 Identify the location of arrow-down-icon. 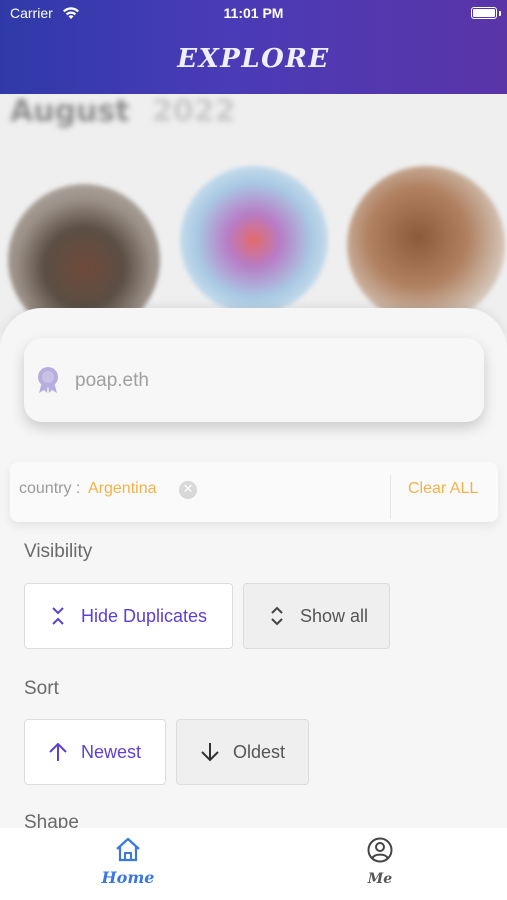
(210, 752).